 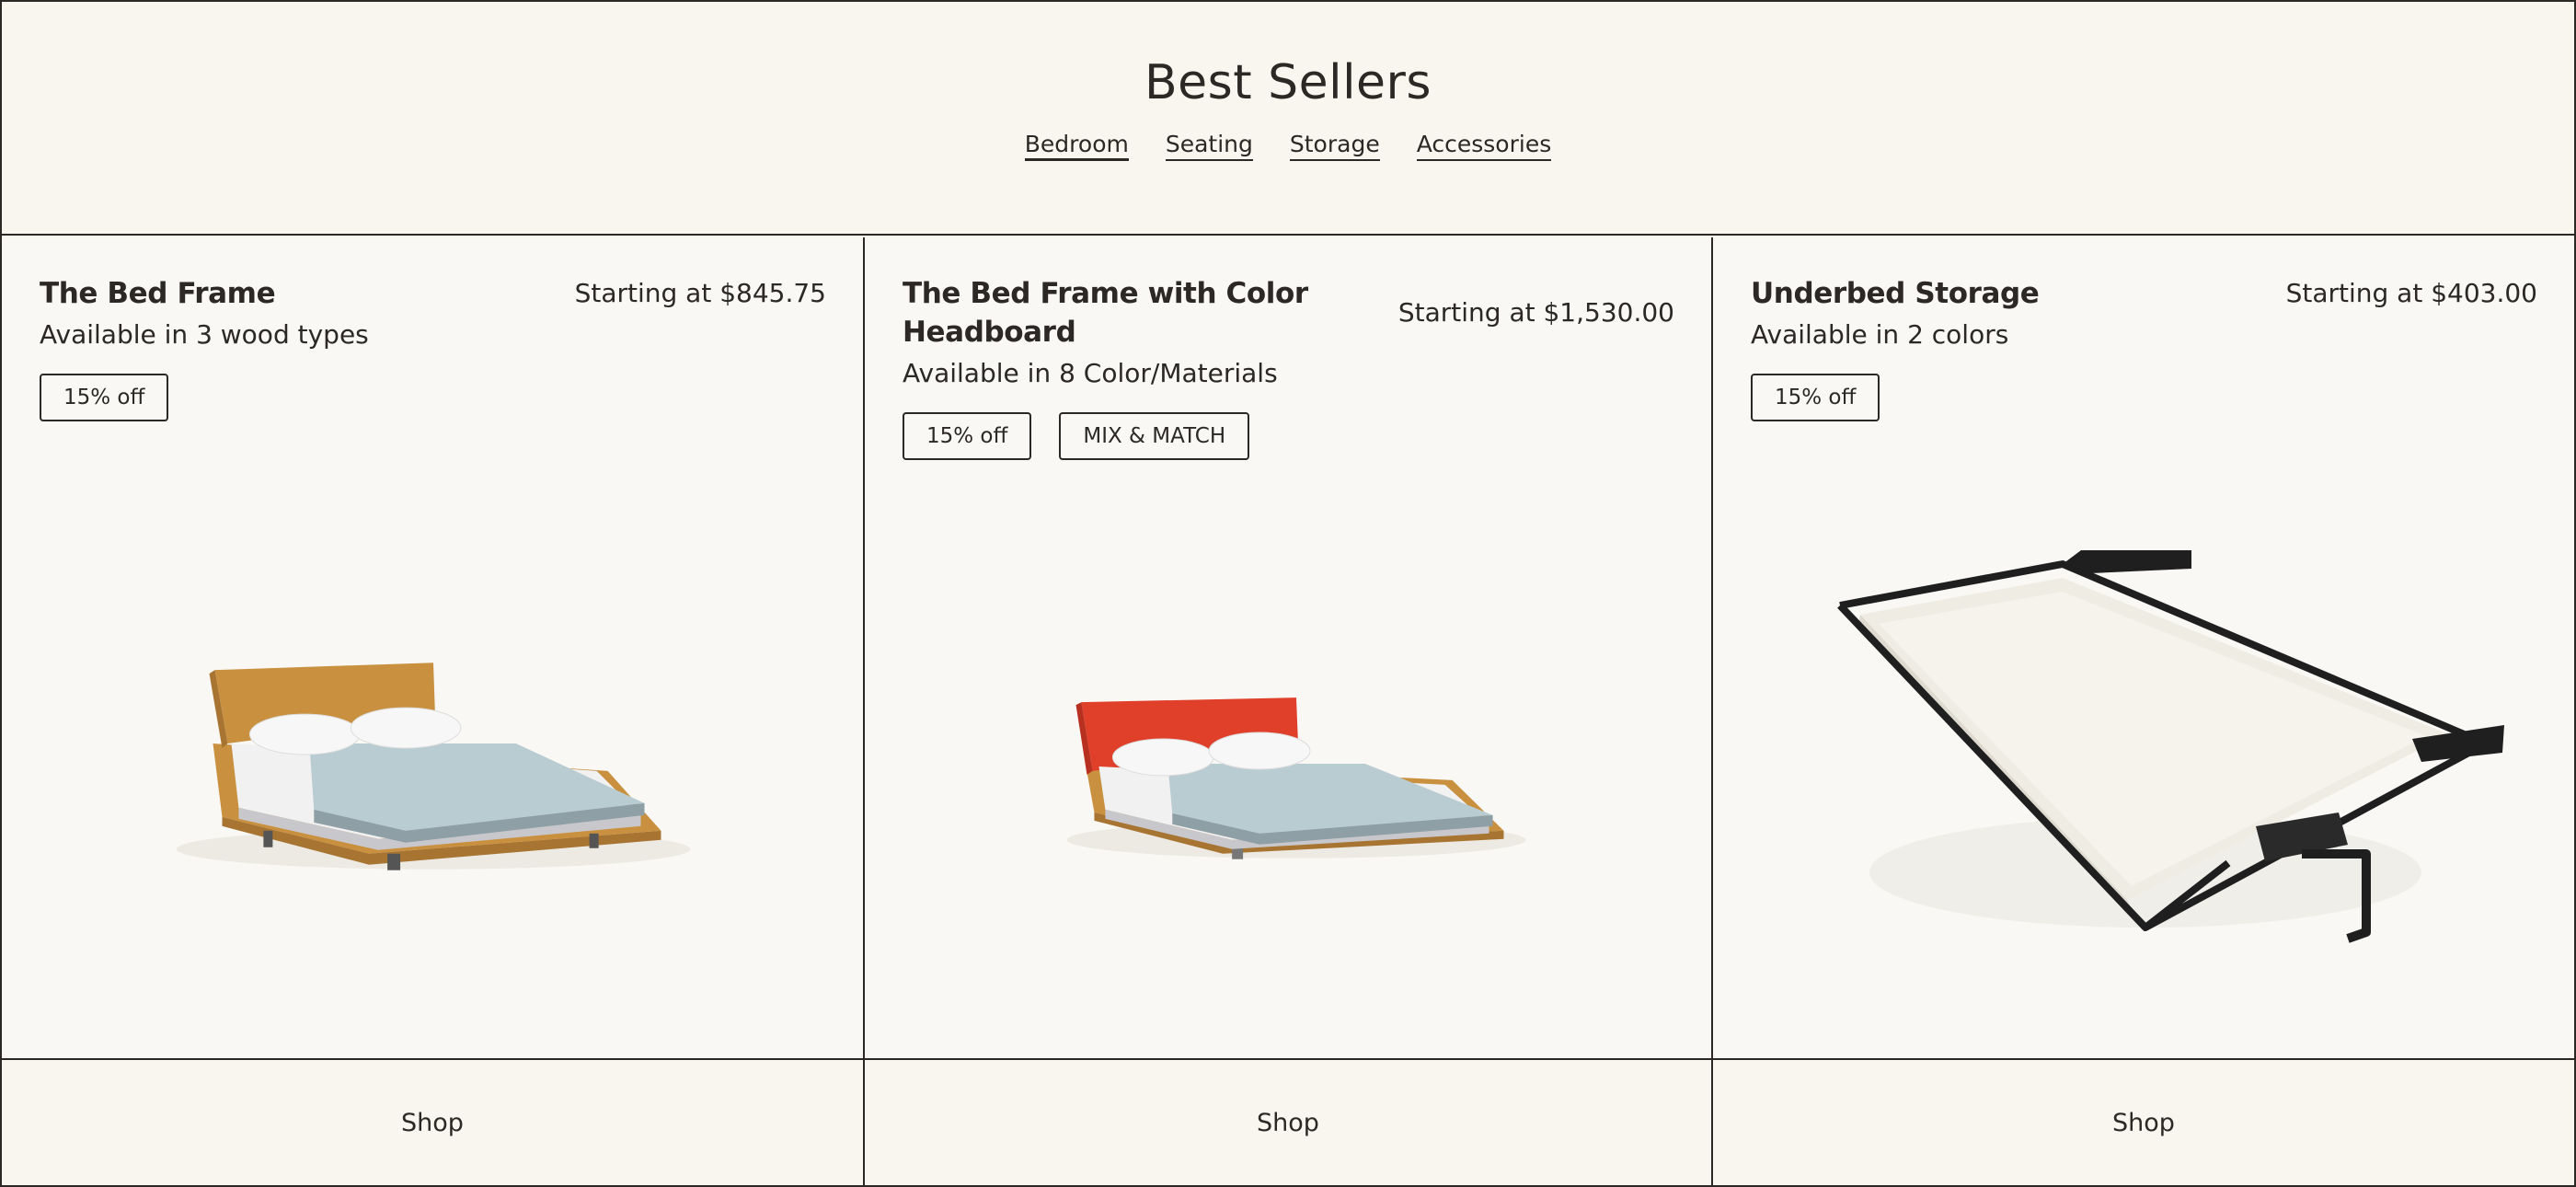 I want to click on tab-accessories: Accessories, so click(x=1484, y=146).